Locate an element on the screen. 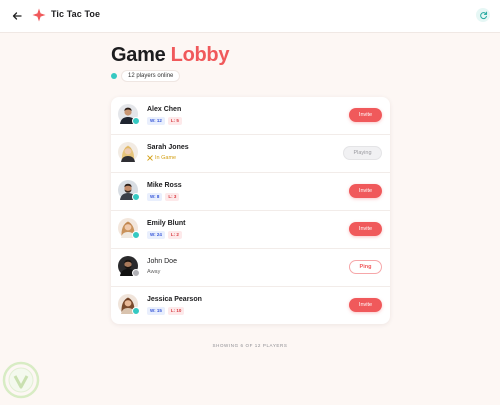  arrow-left-icon is located at coordinates (17, 16).